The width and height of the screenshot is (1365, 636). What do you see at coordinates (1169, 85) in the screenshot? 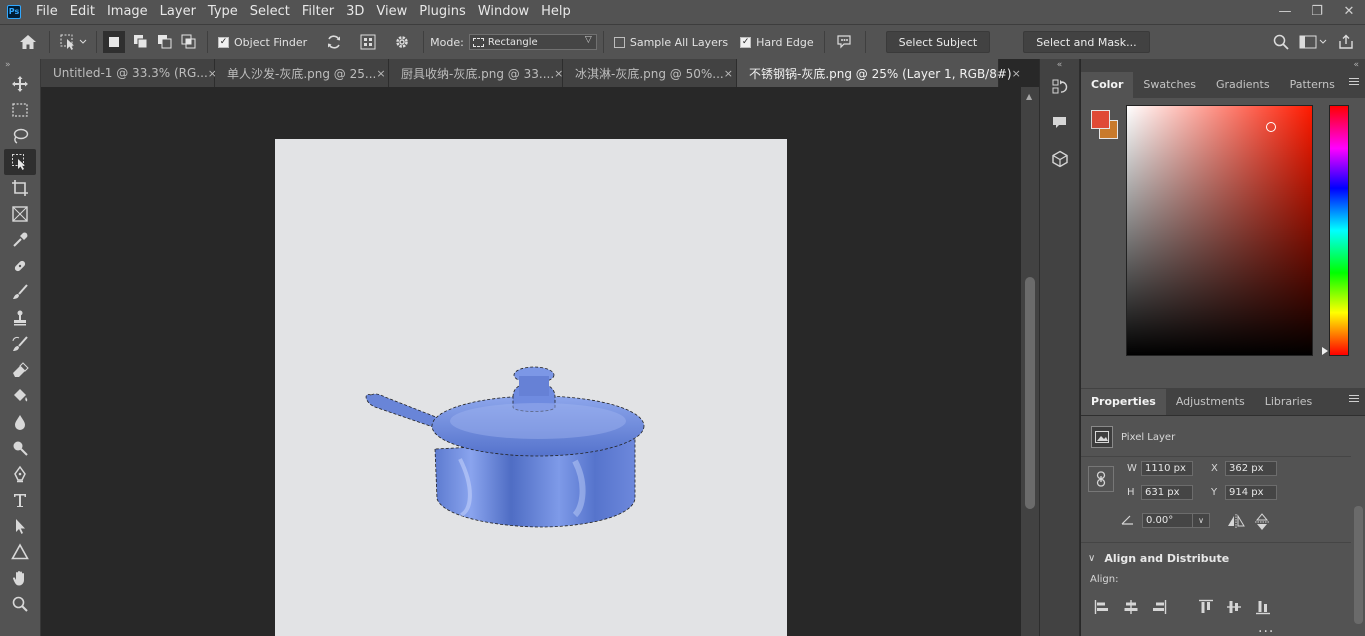
I see `tab-swatches: Swatches` at bounding box center [1169, 85].